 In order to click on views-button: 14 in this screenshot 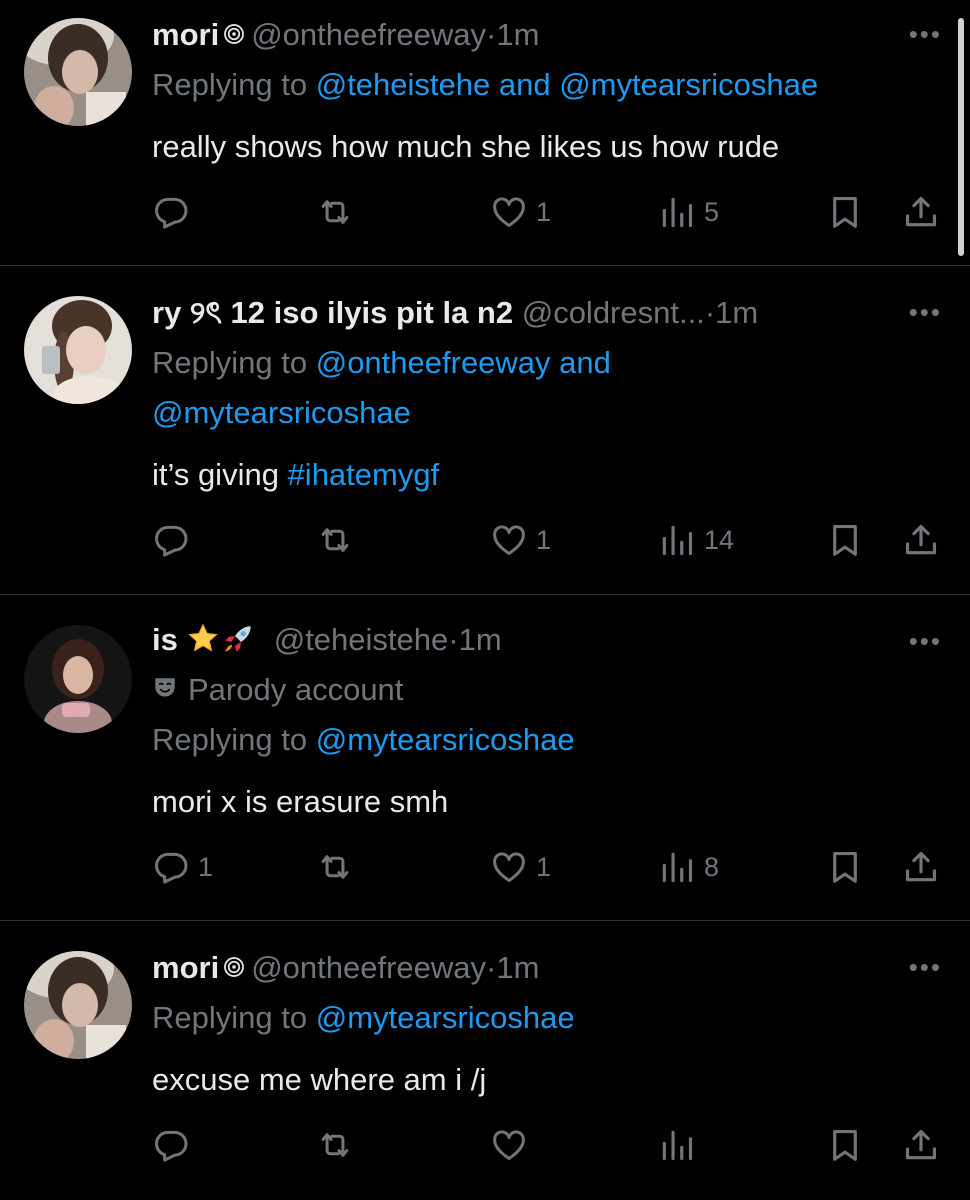, I will do `click(696, 540)`.